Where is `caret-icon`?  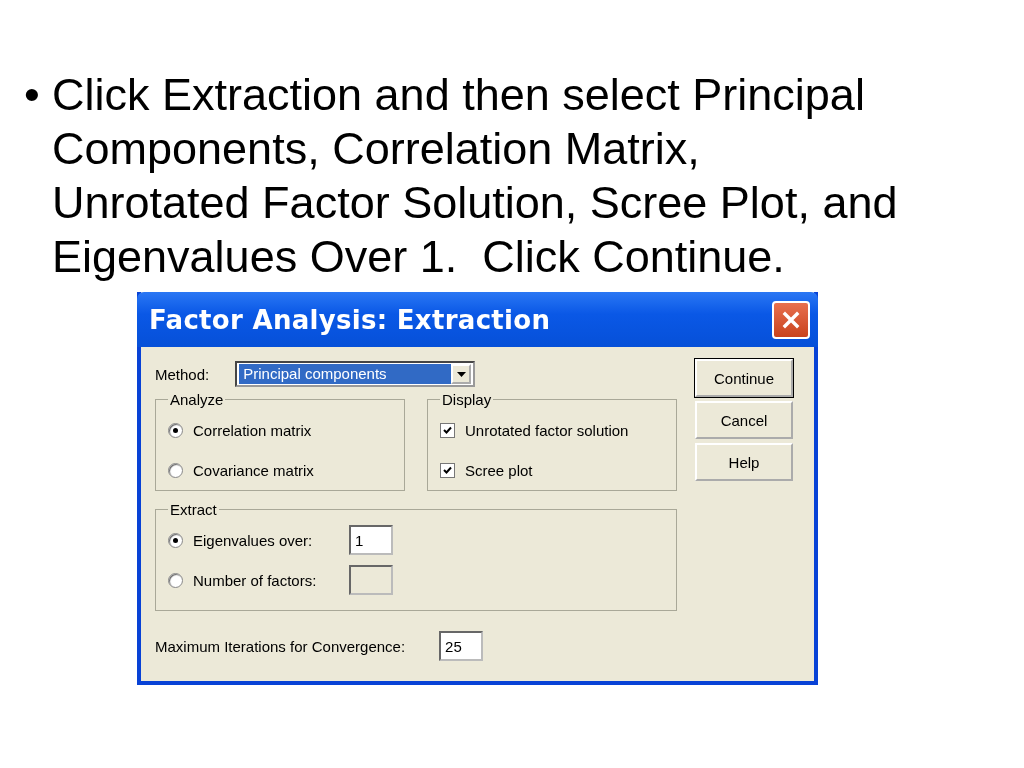
caret-icon is located at coordinates (461, 374).